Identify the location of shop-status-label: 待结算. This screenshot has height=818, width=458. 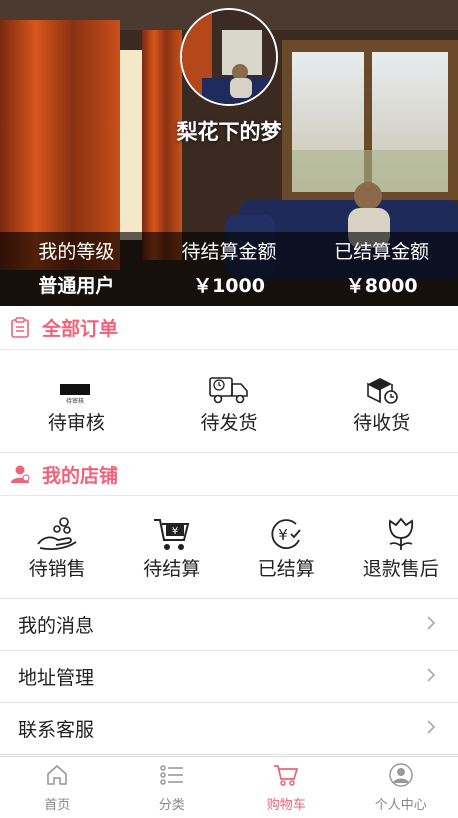
(172, 569).